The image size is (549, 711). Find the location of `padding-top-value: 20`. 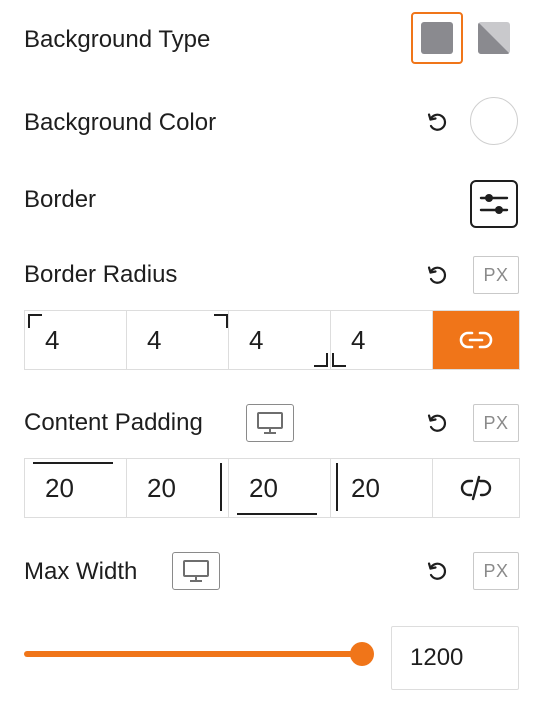

padding-top-value: 20 is located at coordinates (59, 487).